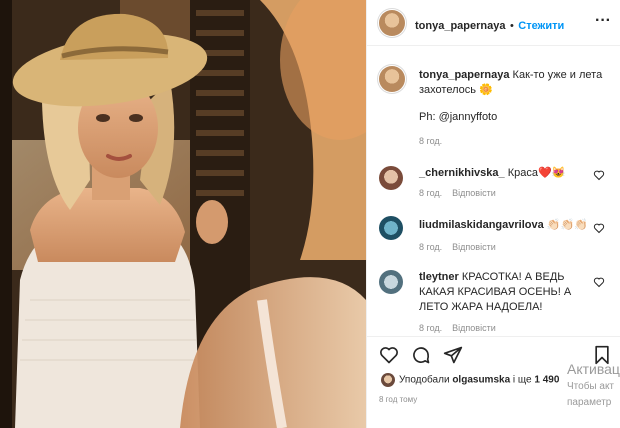 Image resolution: width=620 pixels, height=428 pixels. Describe the element at coordinates (481, 225) in the screenshot. I see `comment-username: liudmilaskidangavrilova` at that location.